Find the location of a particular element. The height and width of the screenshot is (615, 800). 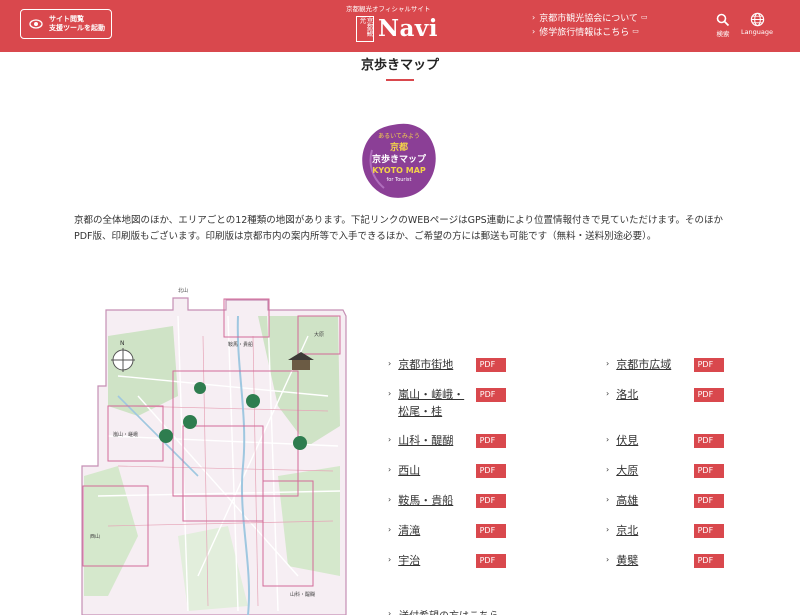

accessibility-tool-label: サイト閲覧 支援ツールを起動 is located at coordinates (77, 23).